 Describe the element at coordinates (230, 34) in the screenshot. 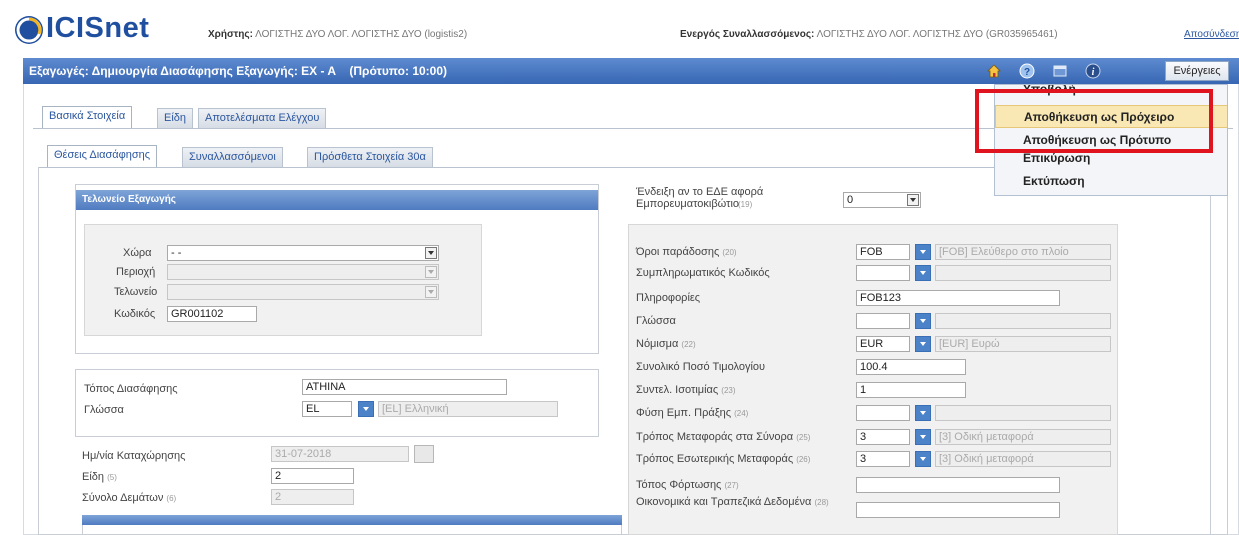

I see `user-label: Χρήστης:` at that location.